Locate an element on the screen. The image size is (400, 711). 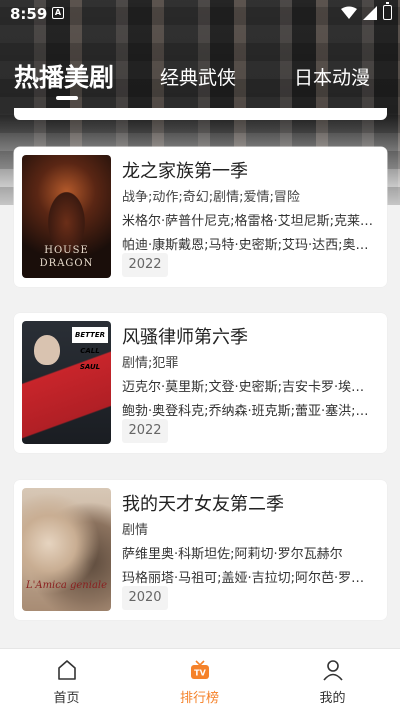
poster-text: BETTER CALL SAUL is located at coordinates (90, 349).